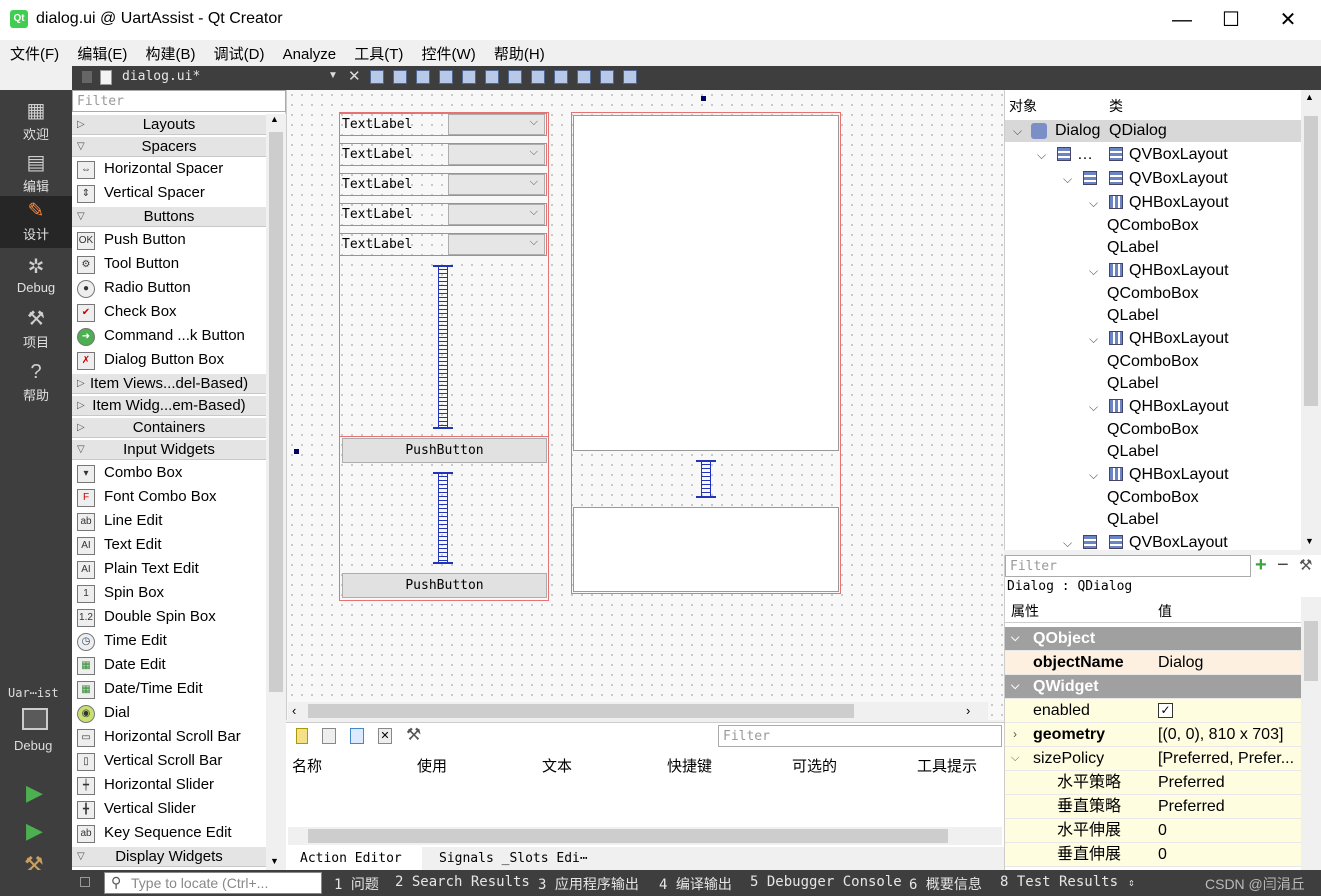  Describe the element at coordinates (469, 77) in the screenshot. I see `layout-horizontal-icon` at that location.